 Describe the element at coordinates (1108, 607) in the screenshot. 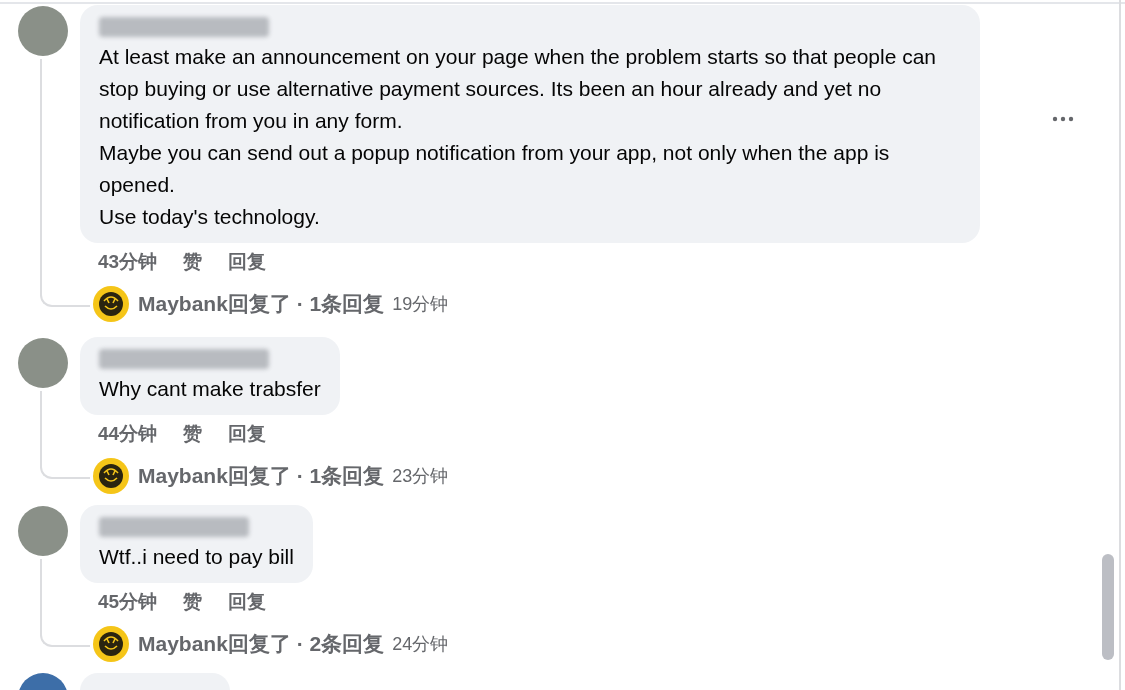

I see `scrollbar-thumb` at that location.